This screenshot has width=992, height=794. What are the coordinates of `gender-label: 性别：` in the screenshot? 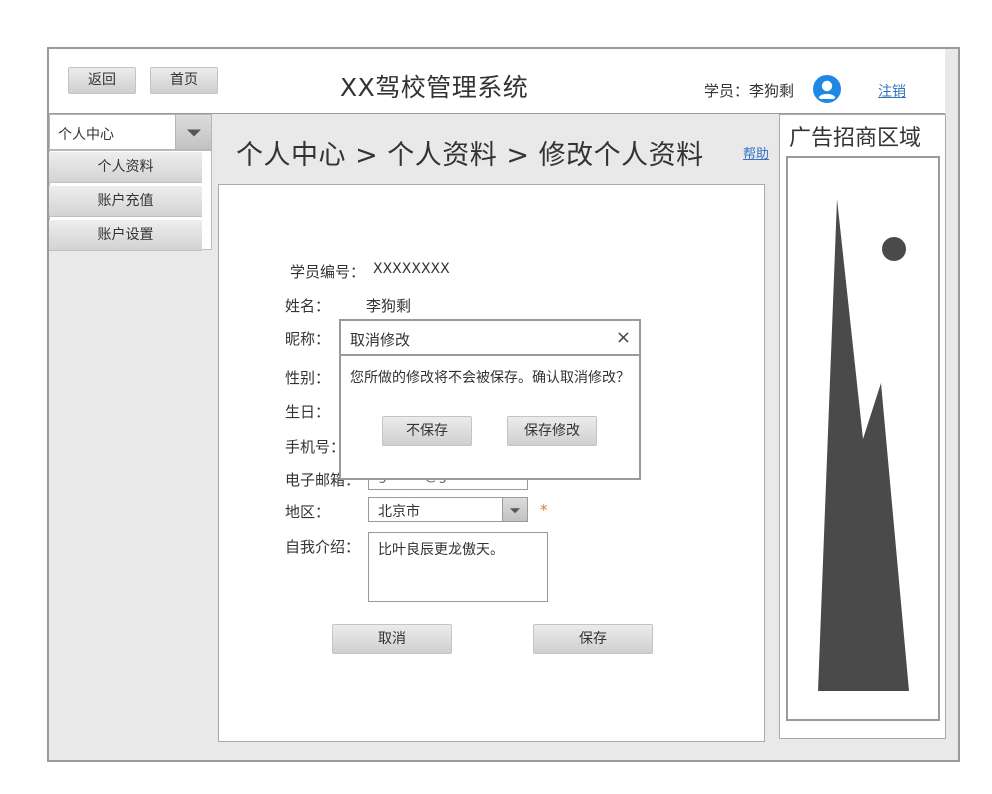 It's located at (308, 378).